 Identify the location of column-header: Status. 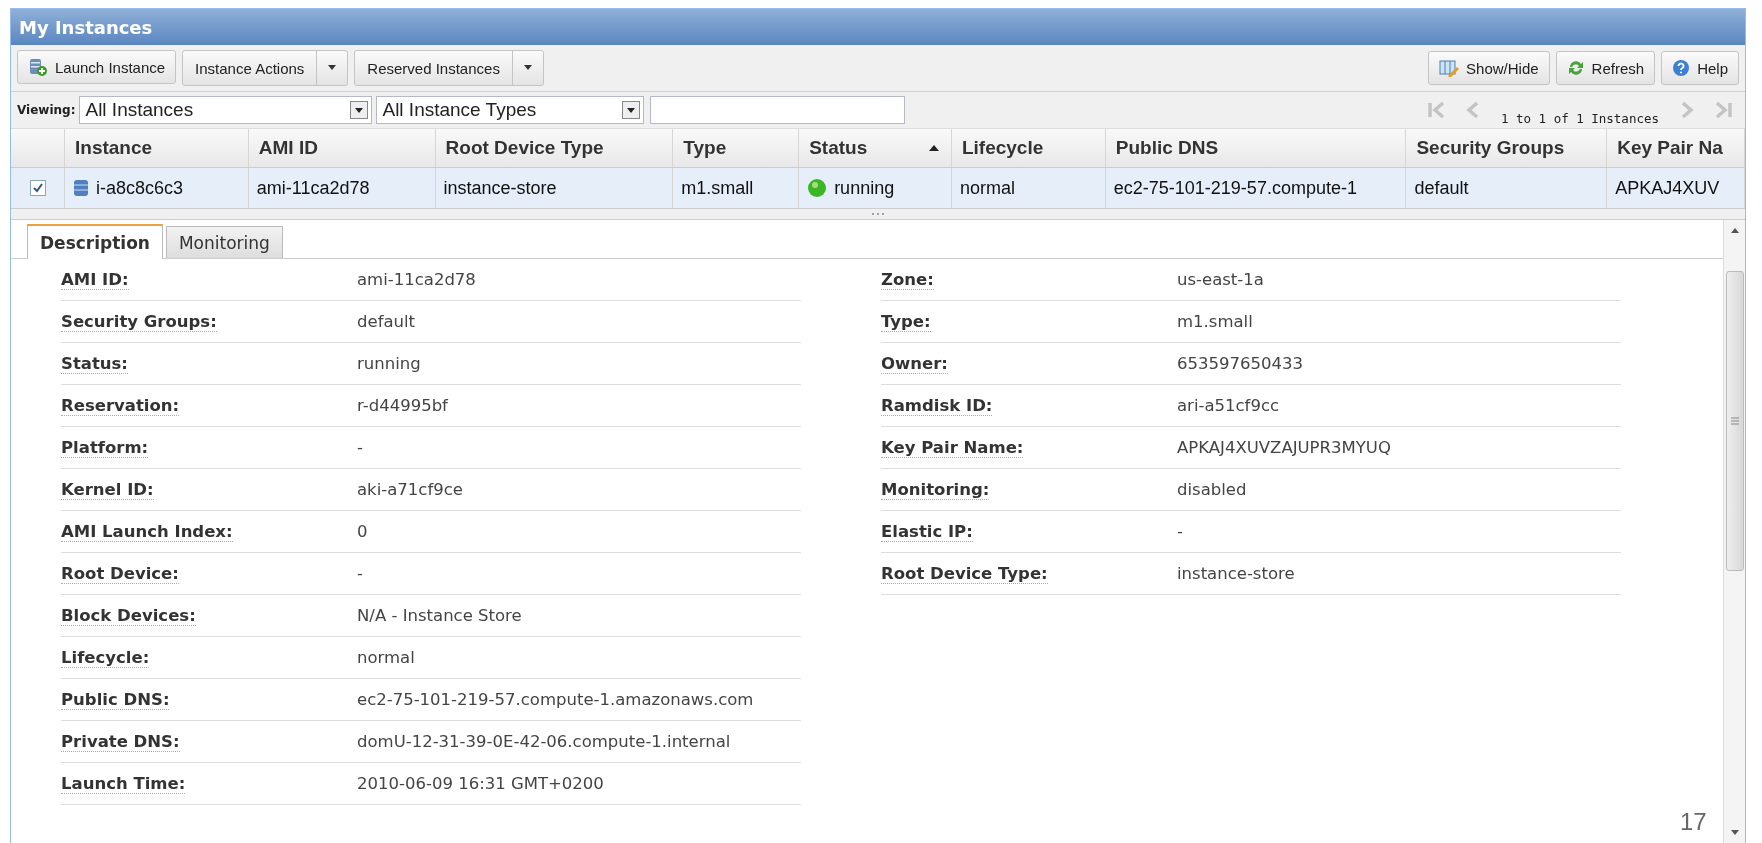
(875, 148).